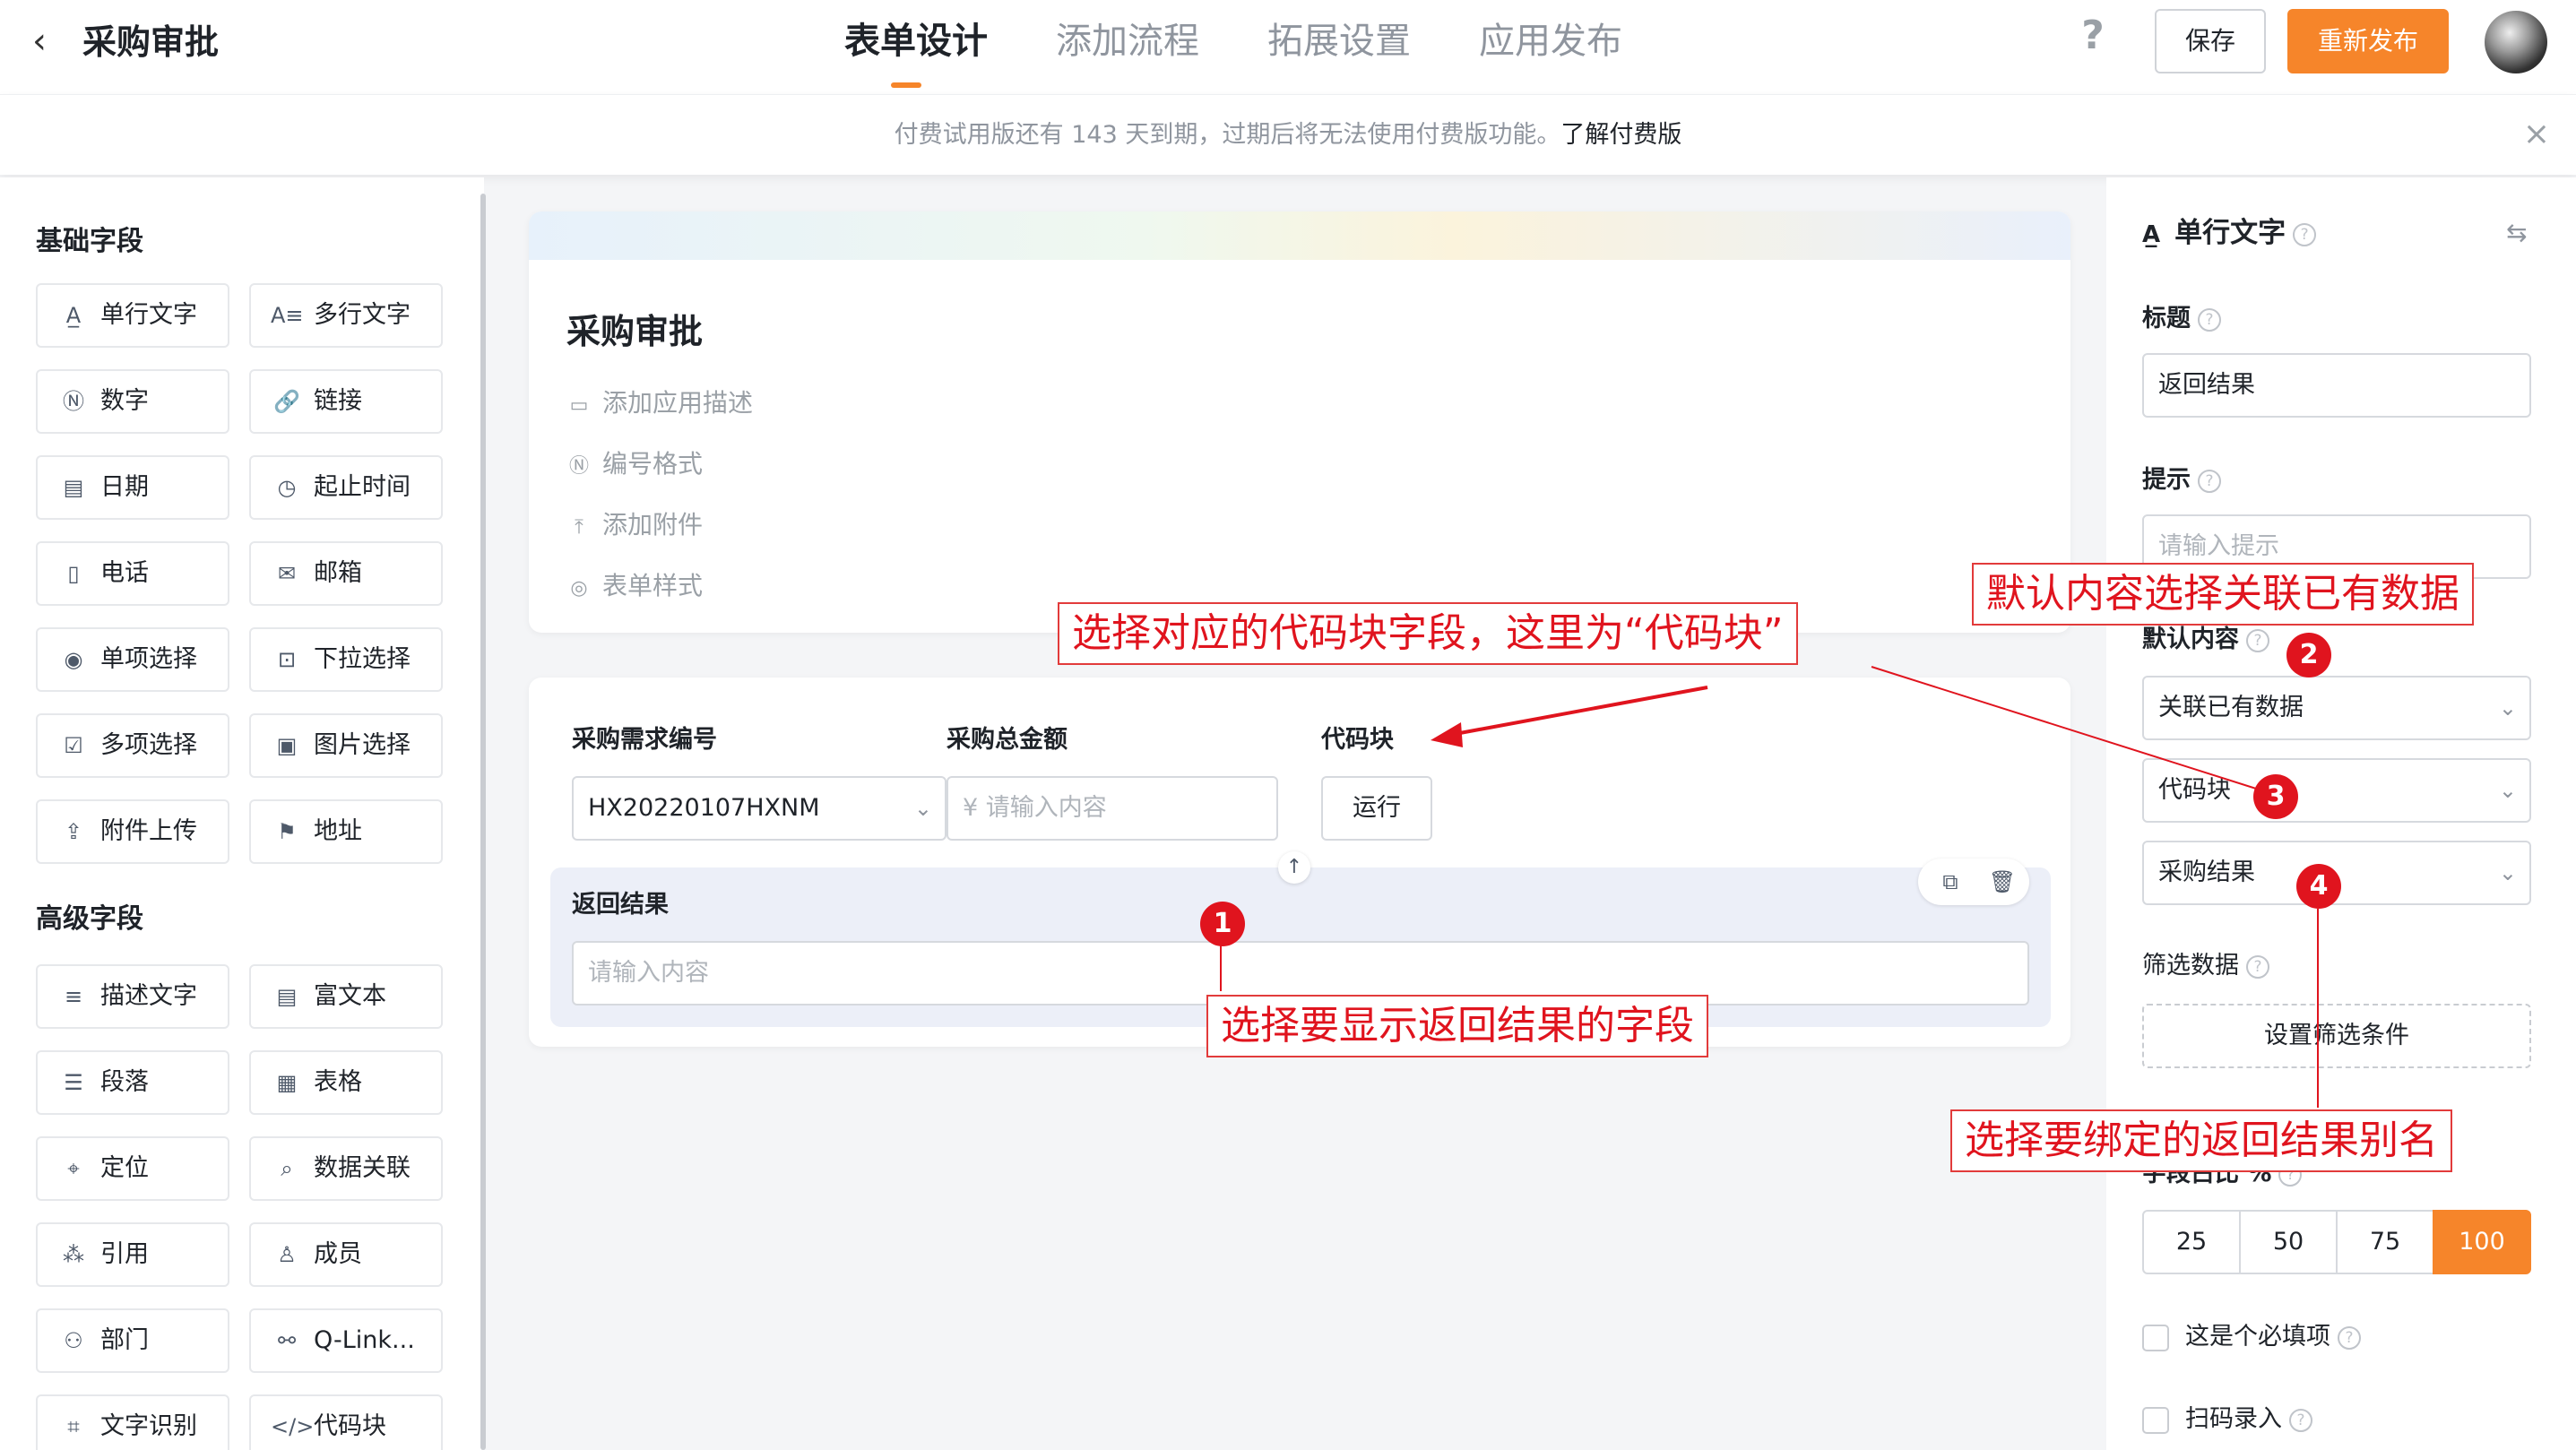 The width and height of the screenshot is (2576, 1450). I want to click on back-chevron-icon: ‹, so click(50, 41).